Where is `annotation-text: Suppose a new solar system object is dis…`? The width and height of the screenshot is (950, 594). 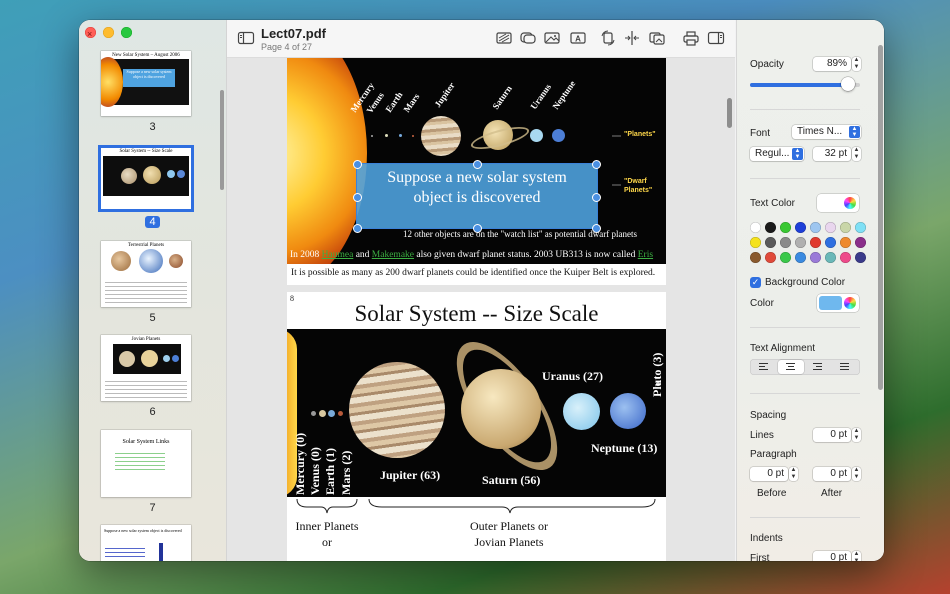 annotation-text: Suppose a new solar system object is dis… is located at coordinates (477, 186).